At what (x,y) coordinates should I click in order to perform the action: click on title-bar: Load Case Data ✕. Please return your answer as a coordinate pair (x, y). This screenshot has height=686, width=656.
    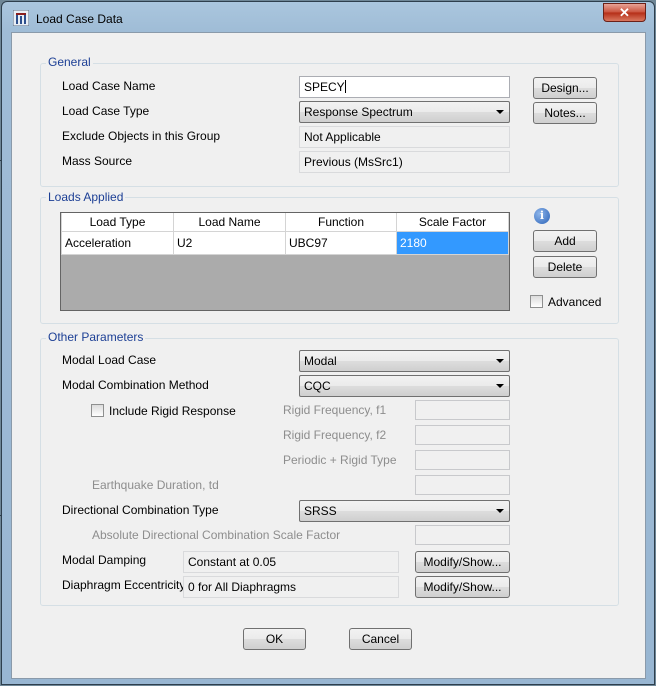
    Looking at the image, I should click on (328, 17).